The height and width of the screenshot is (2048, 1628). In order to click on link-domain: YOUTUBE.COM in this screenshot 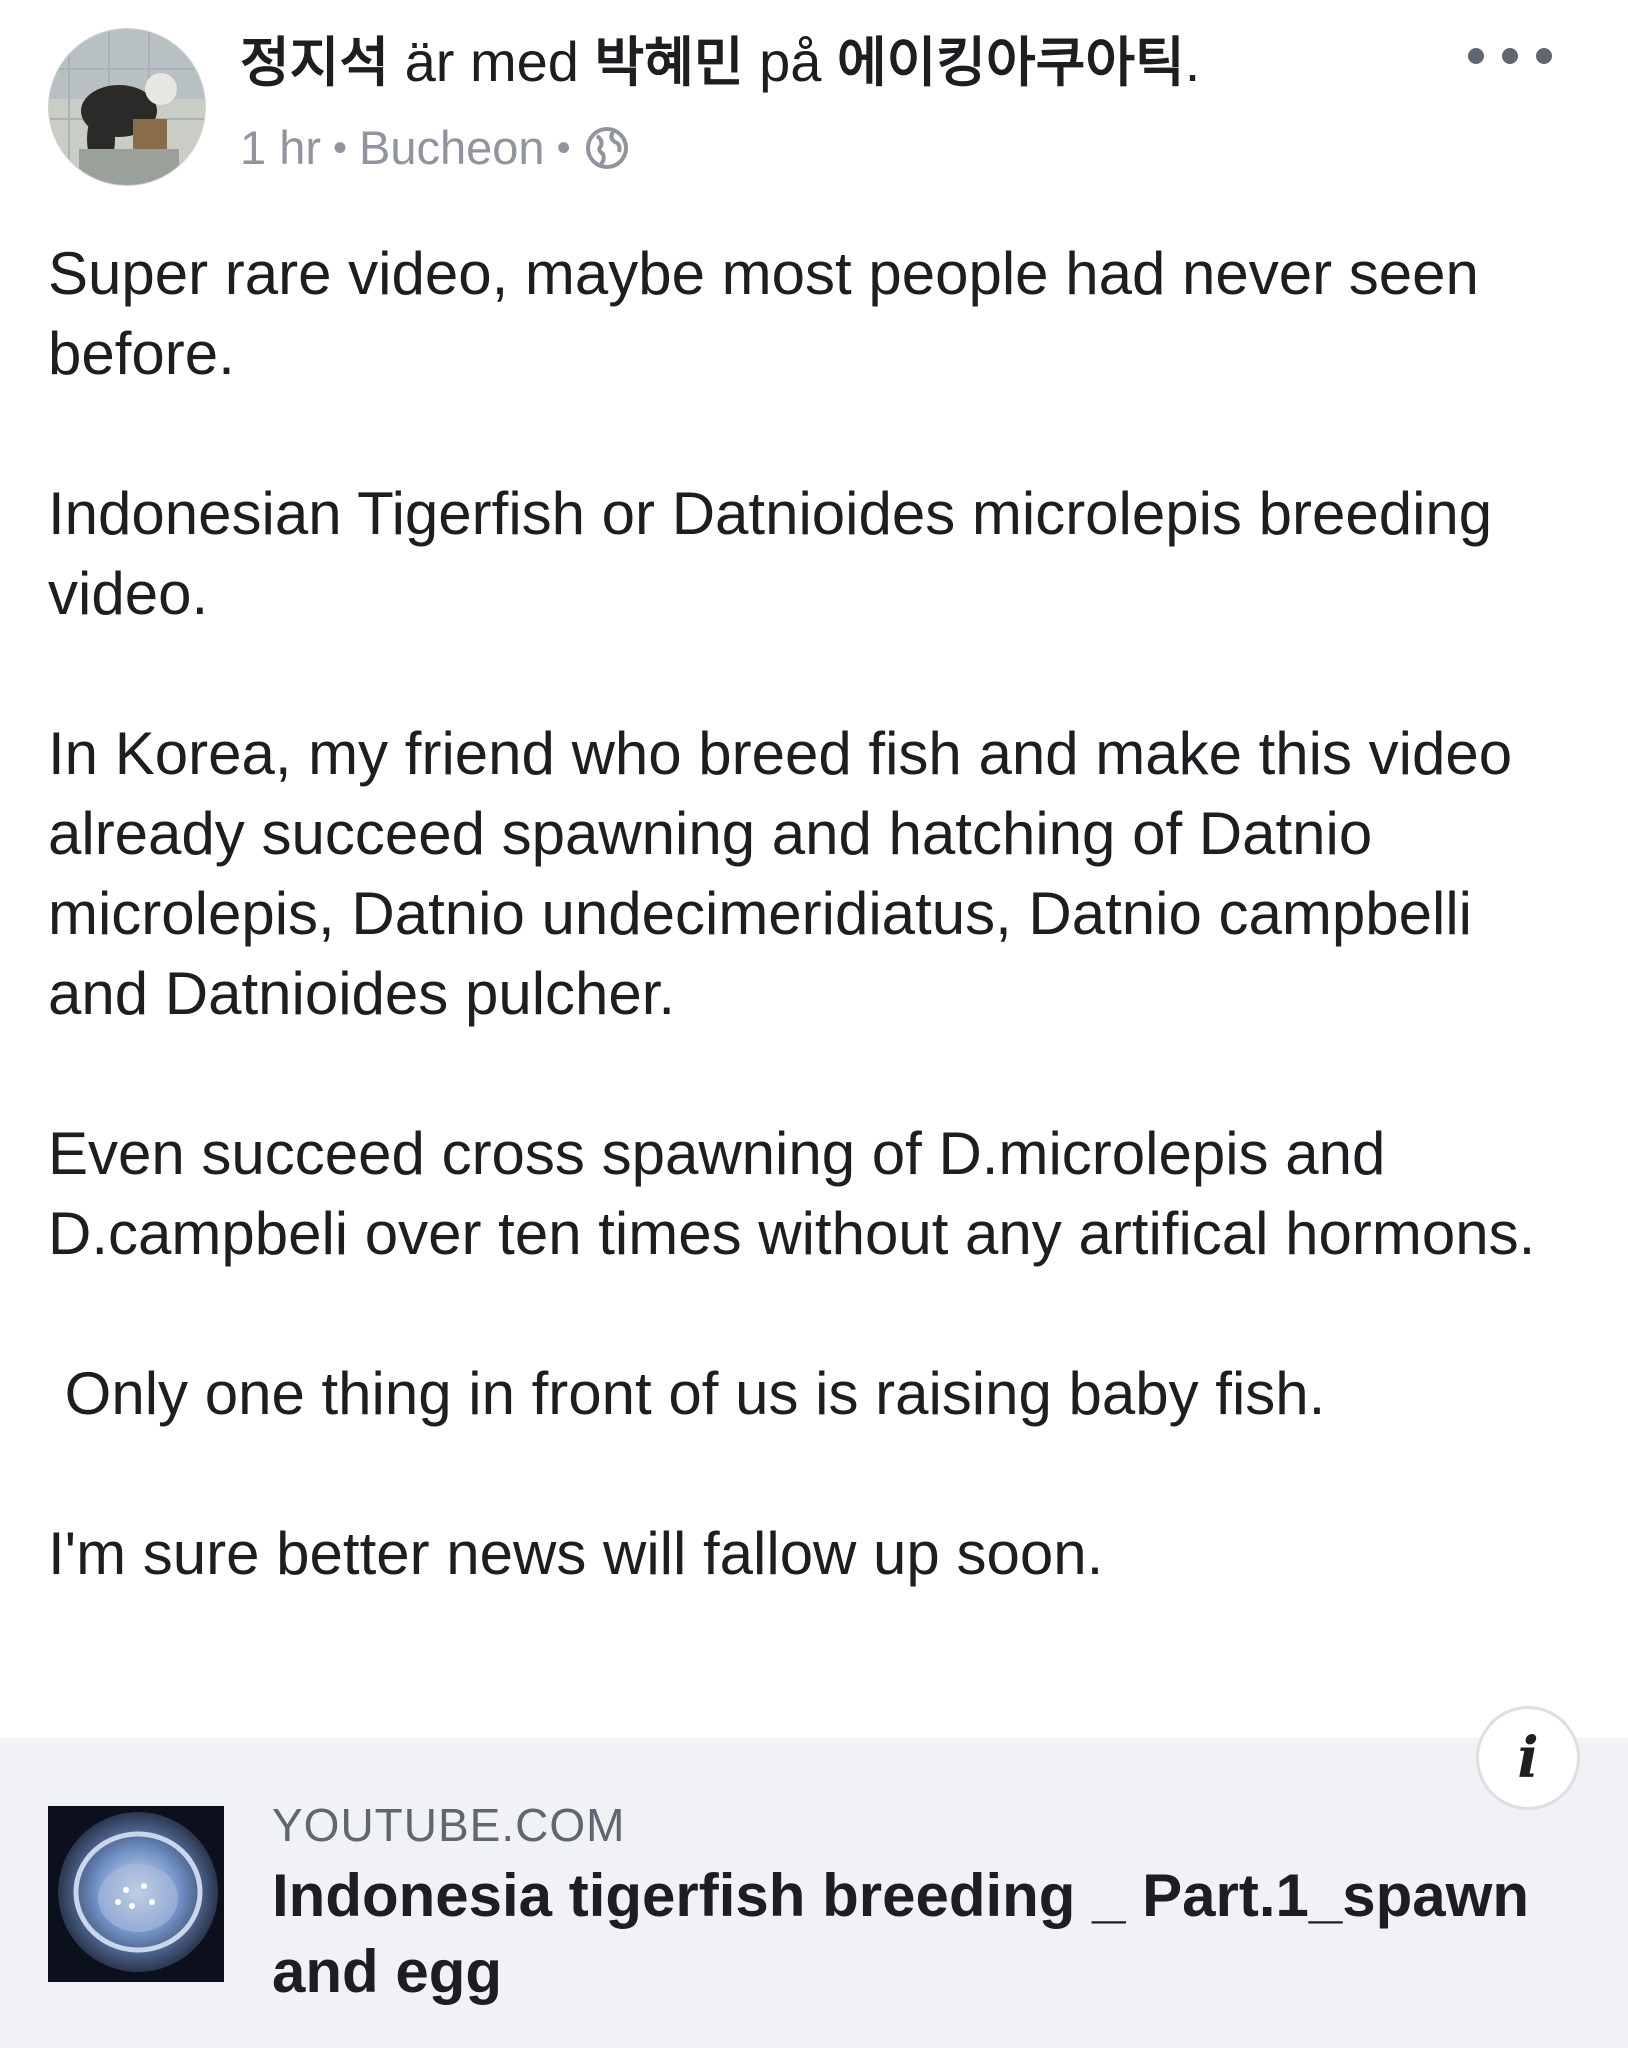, I will do `click(449, 1825)`.